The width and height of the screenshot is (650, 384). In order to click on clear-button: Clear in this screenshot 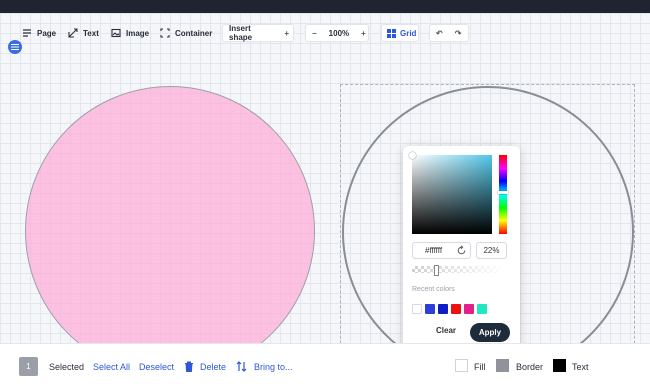, I will do `click(446, 330)`.